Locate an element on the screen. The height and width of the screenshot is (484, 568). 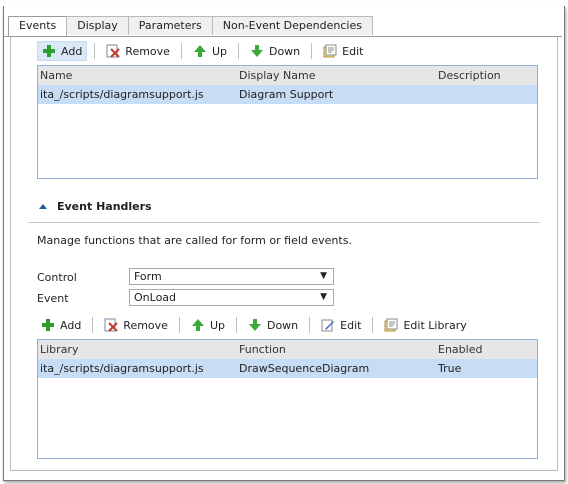
section-divider is located at coordinates (284, 222).